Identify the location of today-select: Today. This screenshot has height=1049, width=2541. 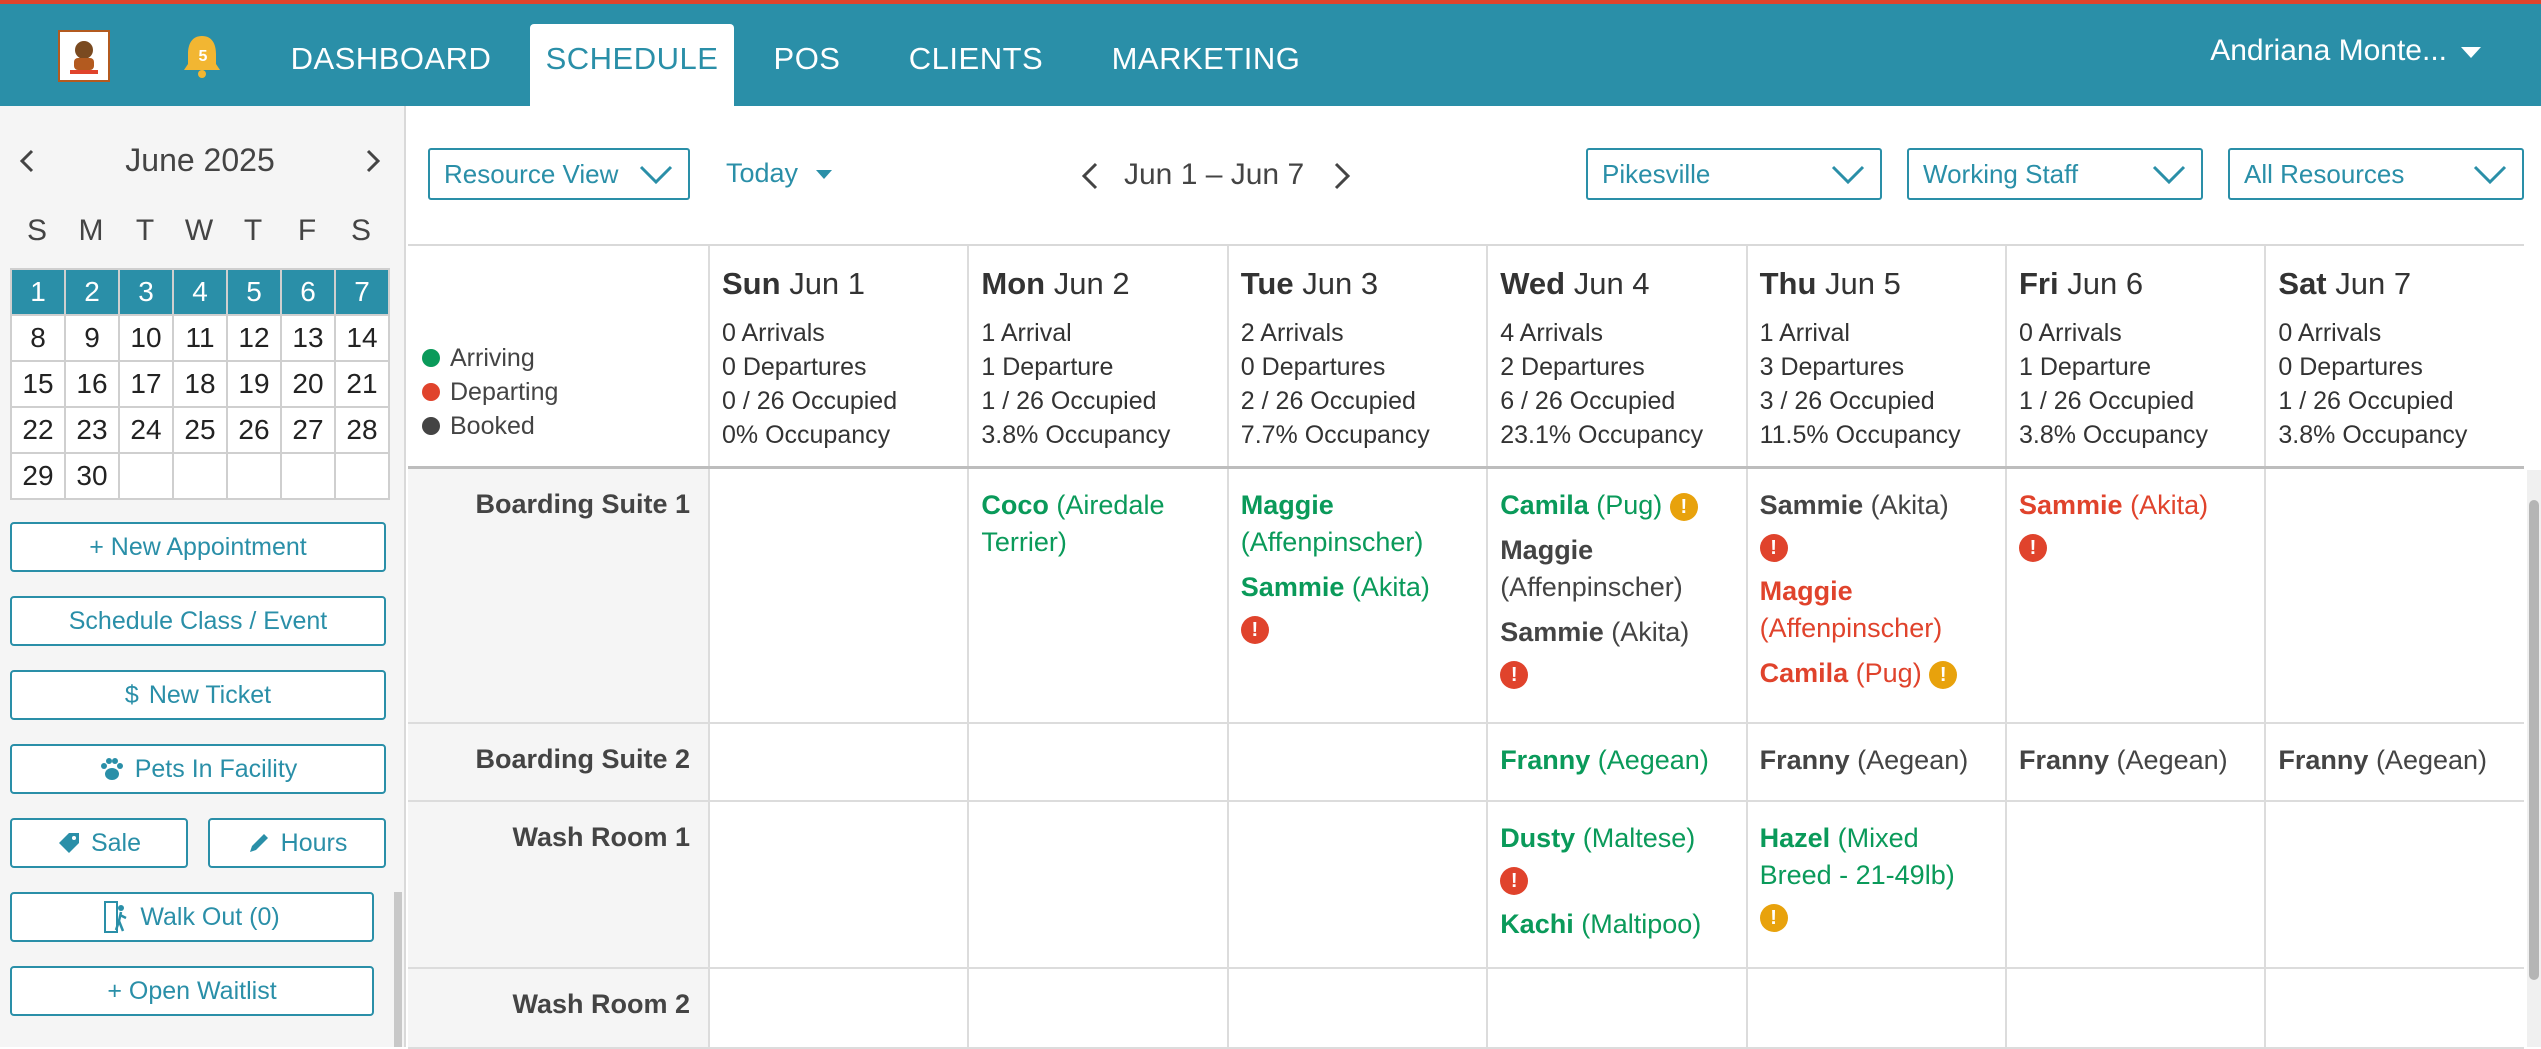
(779, 173).